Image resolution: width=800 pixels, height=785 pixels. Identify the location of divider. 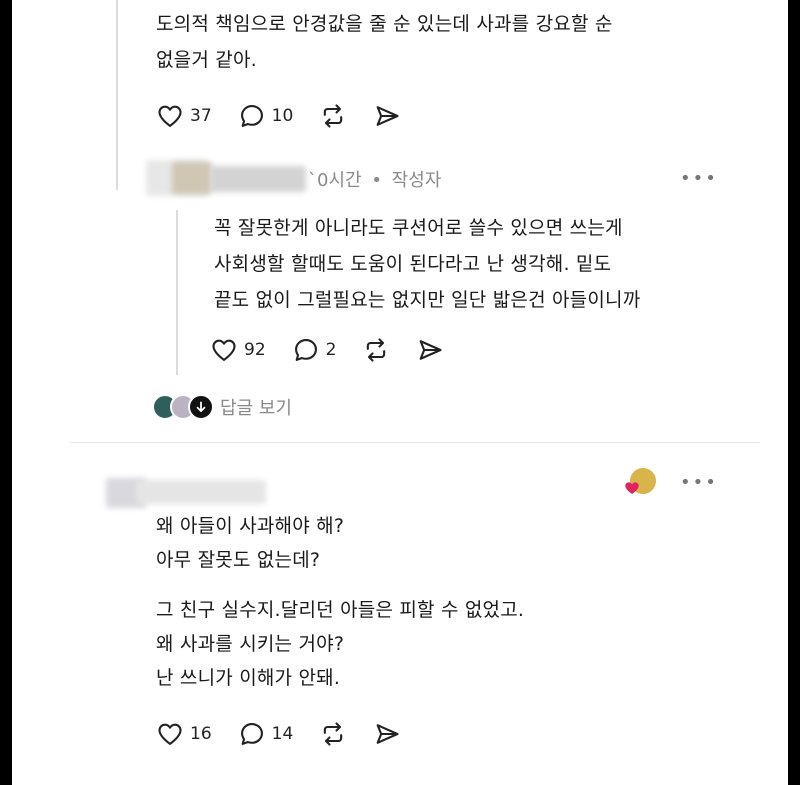
(415, 442).